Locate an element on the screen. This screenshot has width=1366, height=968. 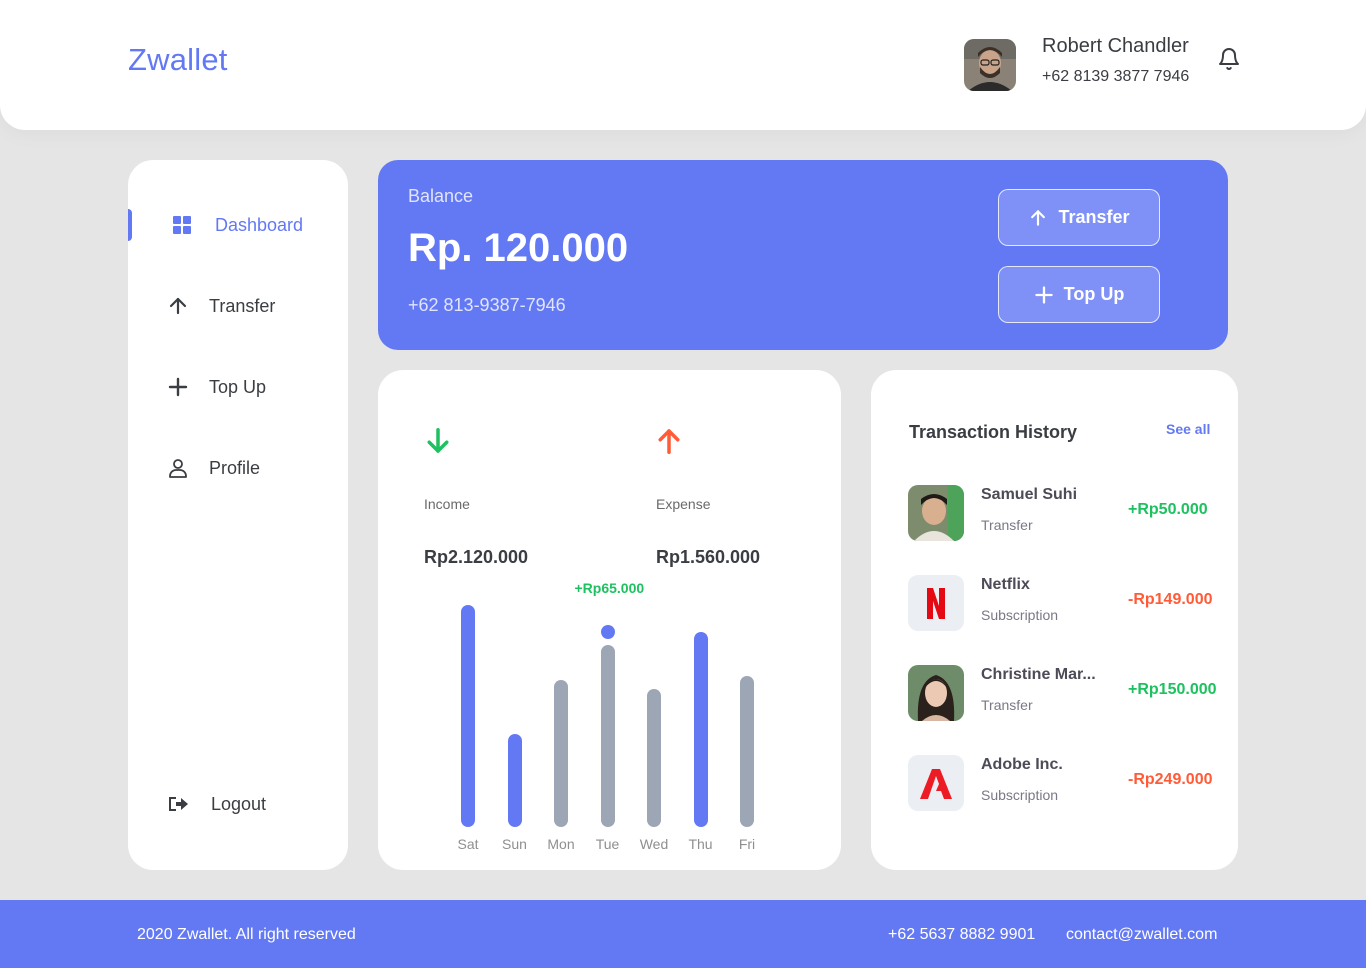
transaction-amount: +Rp50.000 is located at coordinates (1168, 509).